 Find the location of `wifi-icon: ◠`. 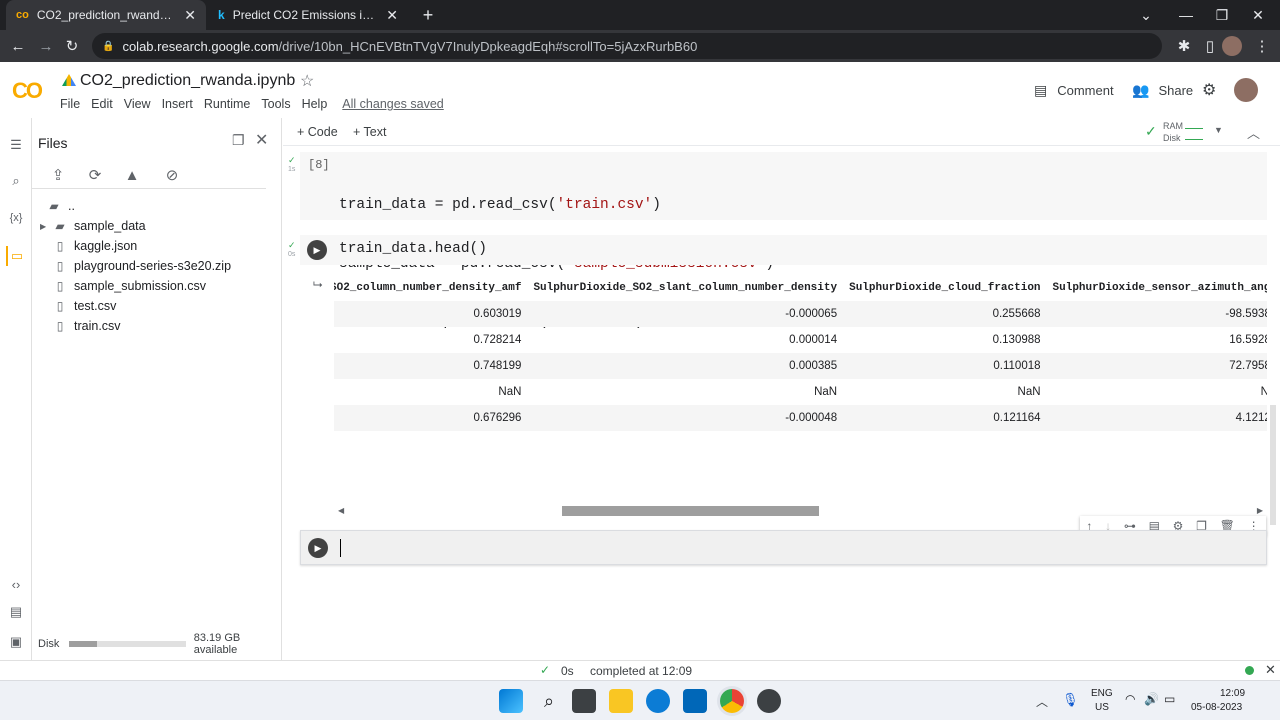

wifi-icon: ◠ is located at coordinates (1130, 699).